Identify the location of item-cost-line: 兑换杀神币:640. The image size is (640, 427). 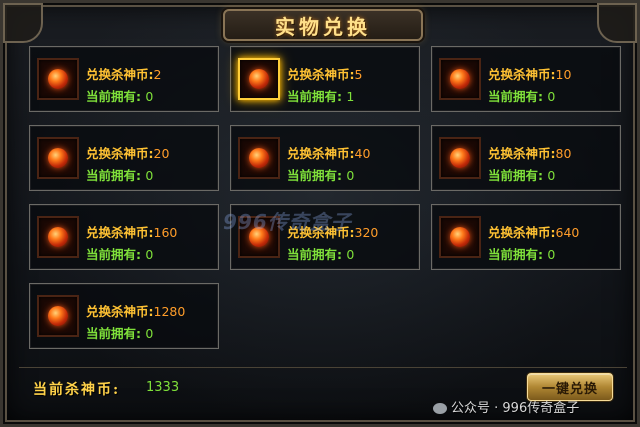
(534, 232).